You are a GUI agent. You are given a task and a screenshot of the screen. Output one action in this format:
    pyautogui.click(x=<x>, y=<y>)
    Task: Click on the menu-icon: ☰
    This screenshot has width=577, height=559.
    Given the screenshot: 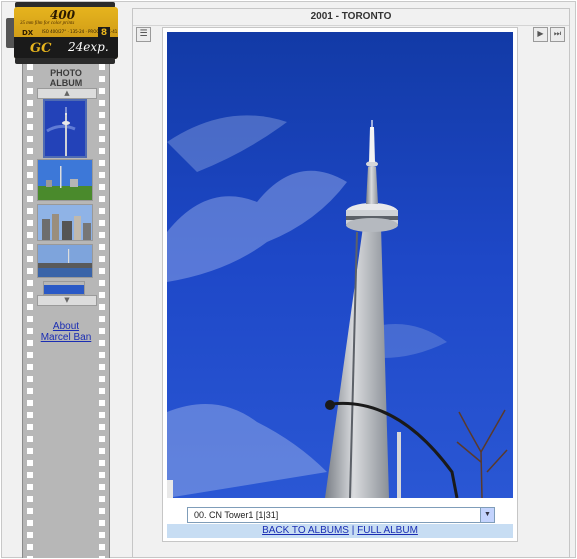 What is the action you would take?
    pyautogui.click(x=143, y=34)
    